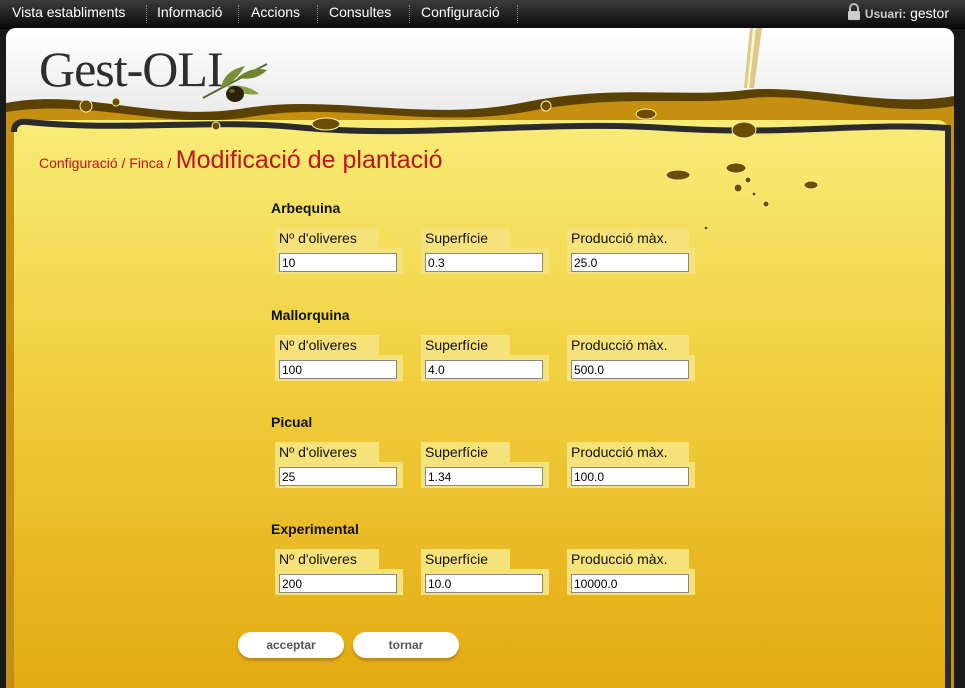 This screenshot has width=965, height=688. I want to click on menu-item-vista-establiments: Vista establiments, so click(68, 12).